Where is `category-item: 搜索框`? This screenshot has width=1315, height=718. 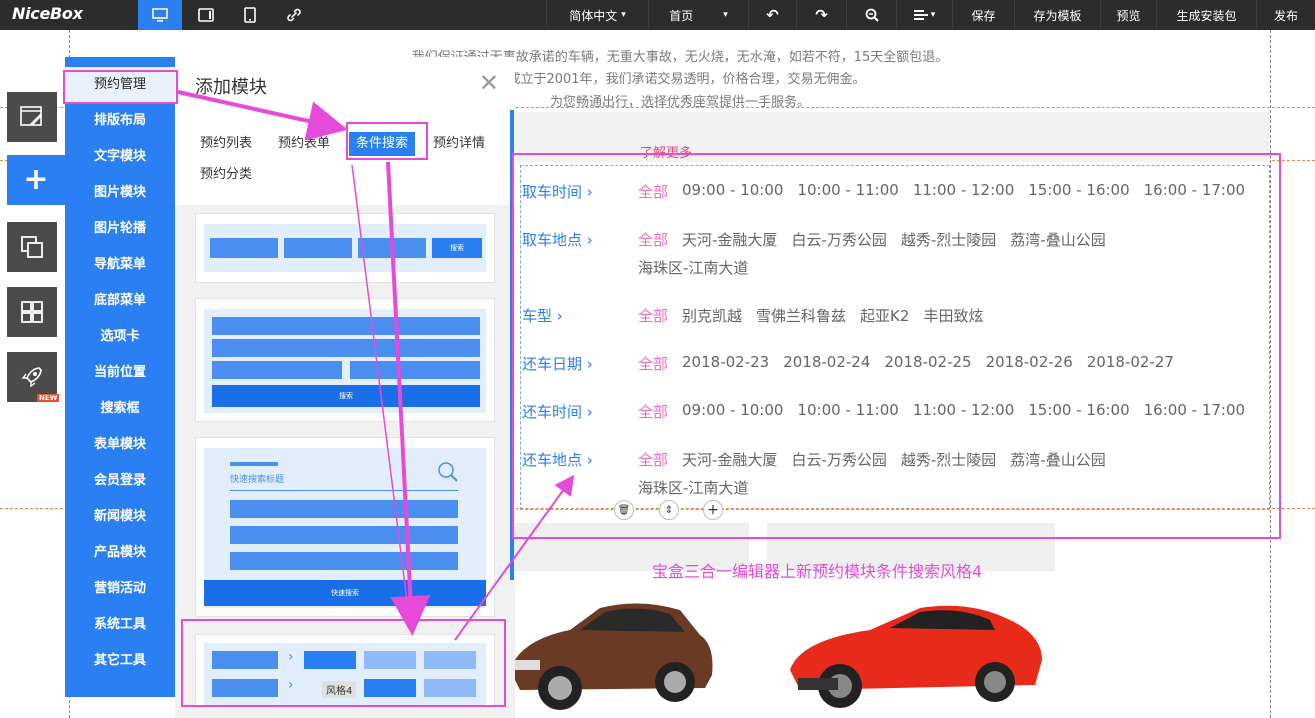
category-item: 搜索框 is located at coordinates (120, 409).